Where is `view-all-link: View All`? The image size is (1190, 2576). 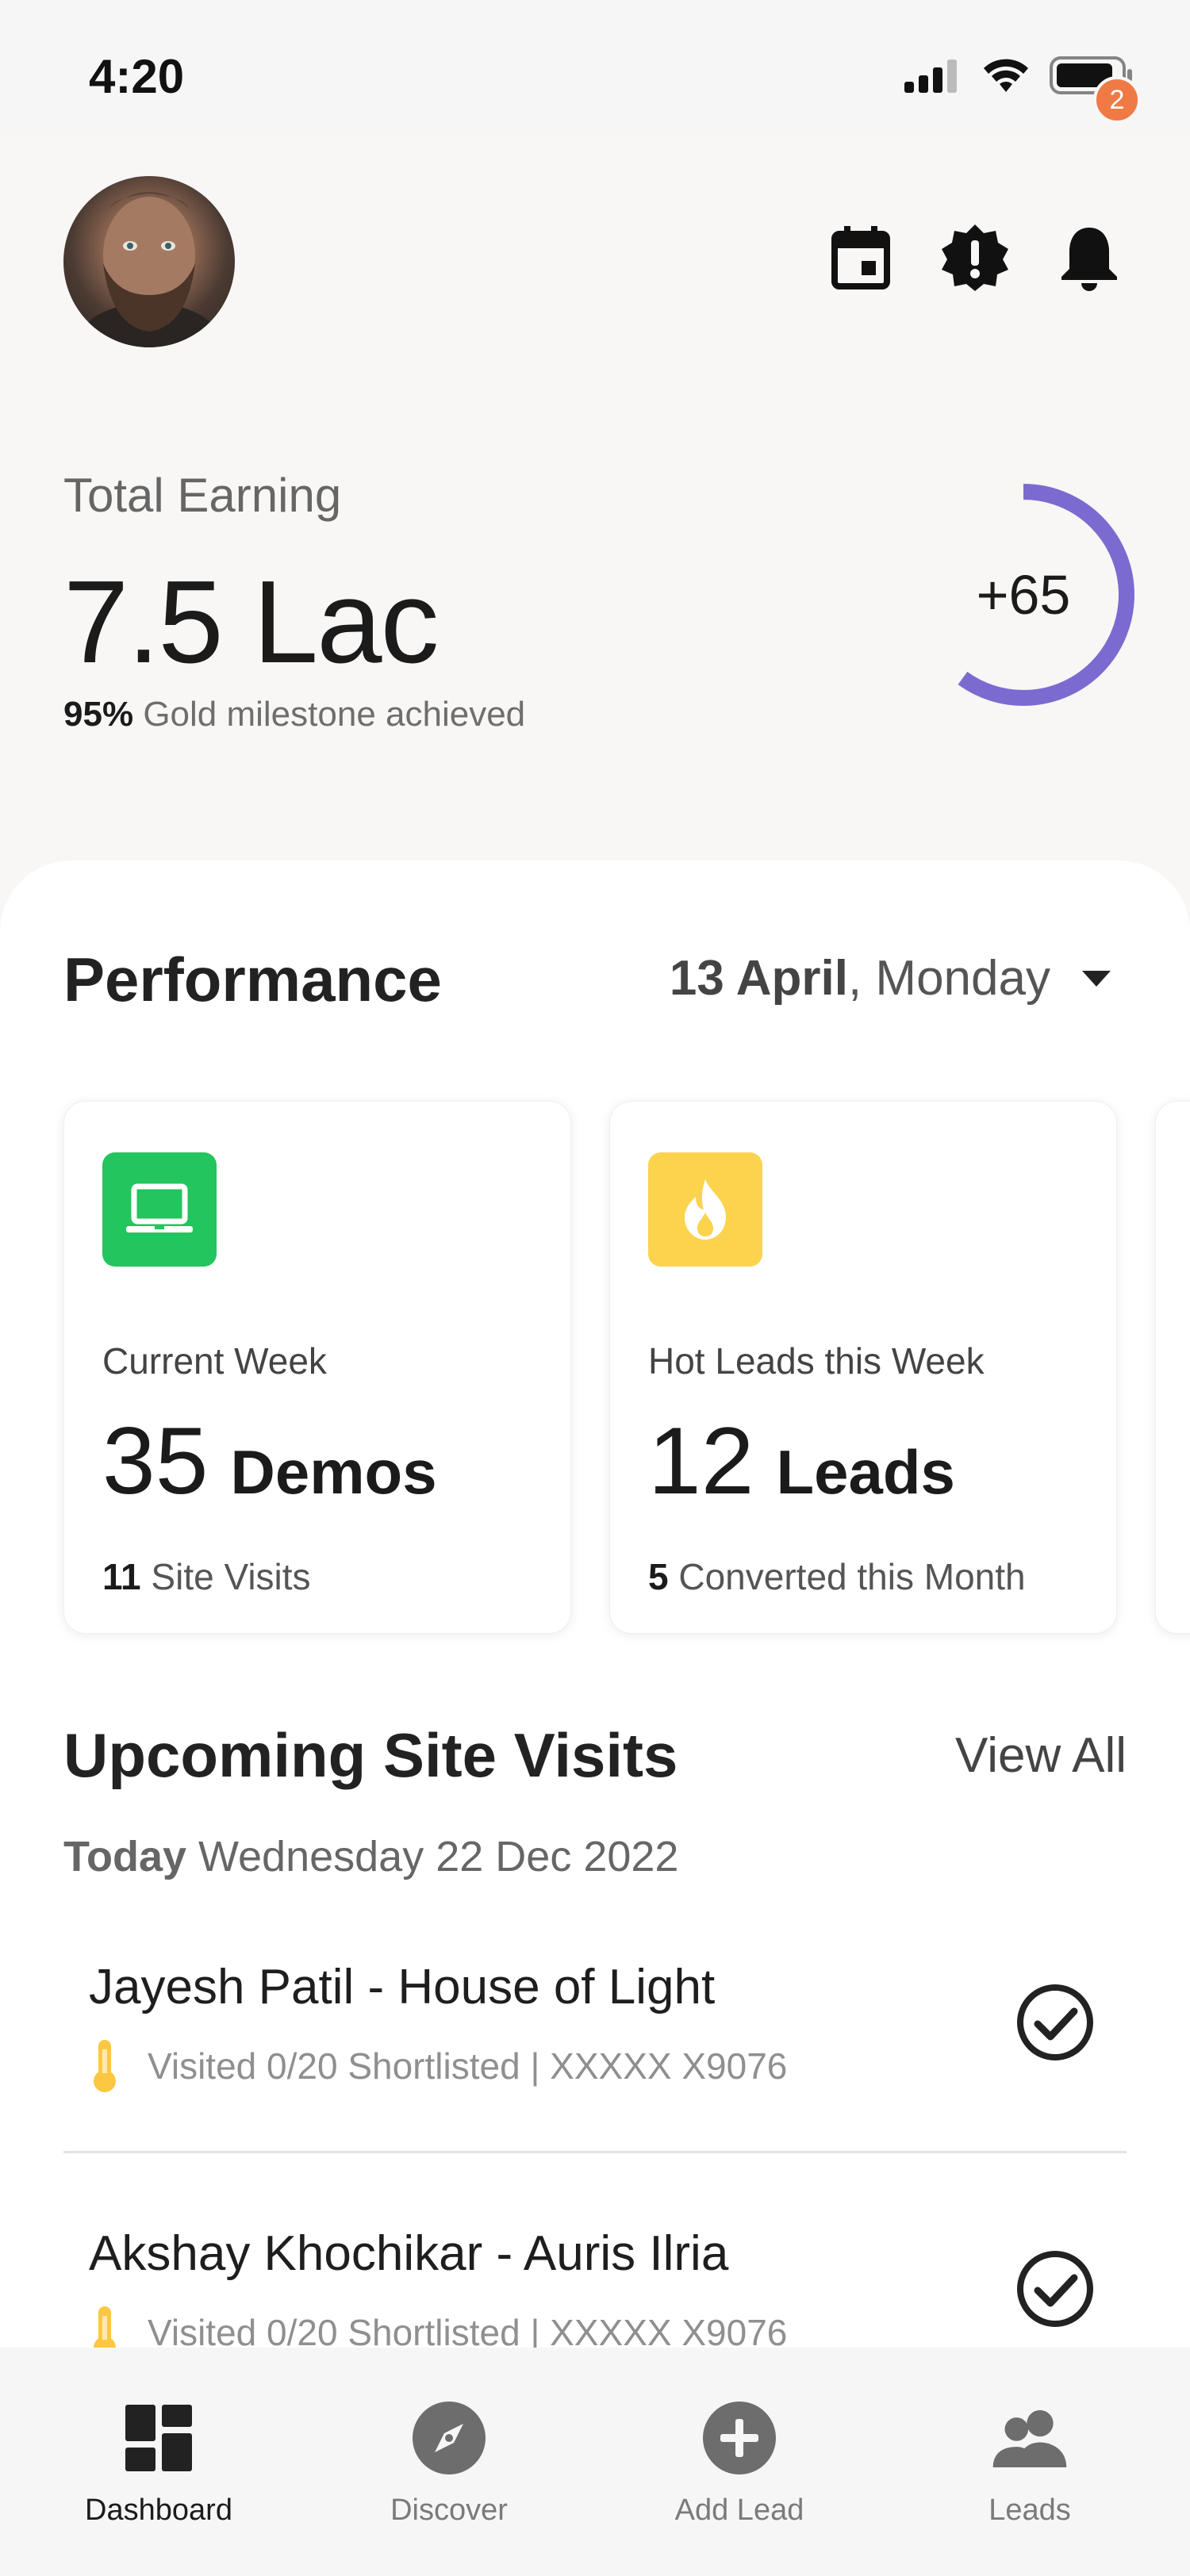 view-all-link: View All is located at coordinates (1041, 1756).